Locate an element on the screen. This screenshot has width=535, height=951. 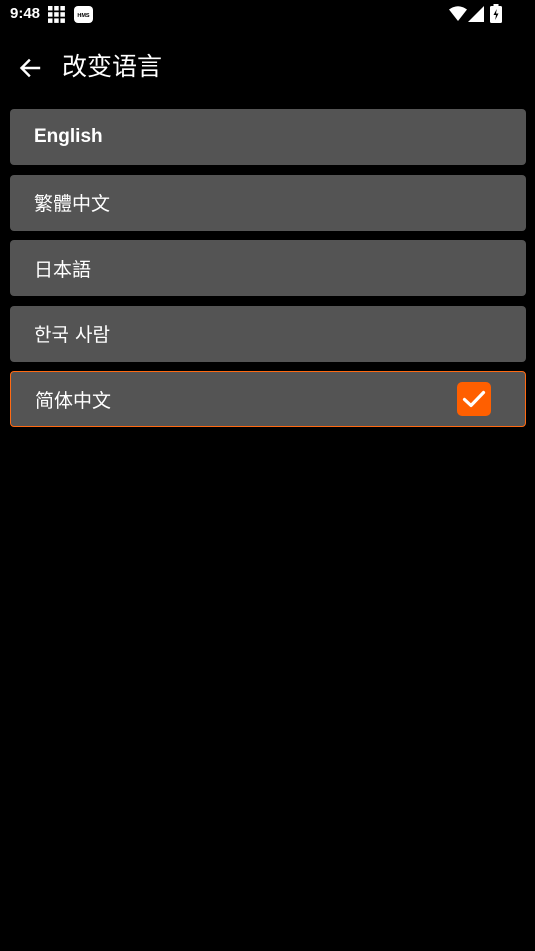
language-option-japanese: 日本語 is located at coordinates (268, 268).